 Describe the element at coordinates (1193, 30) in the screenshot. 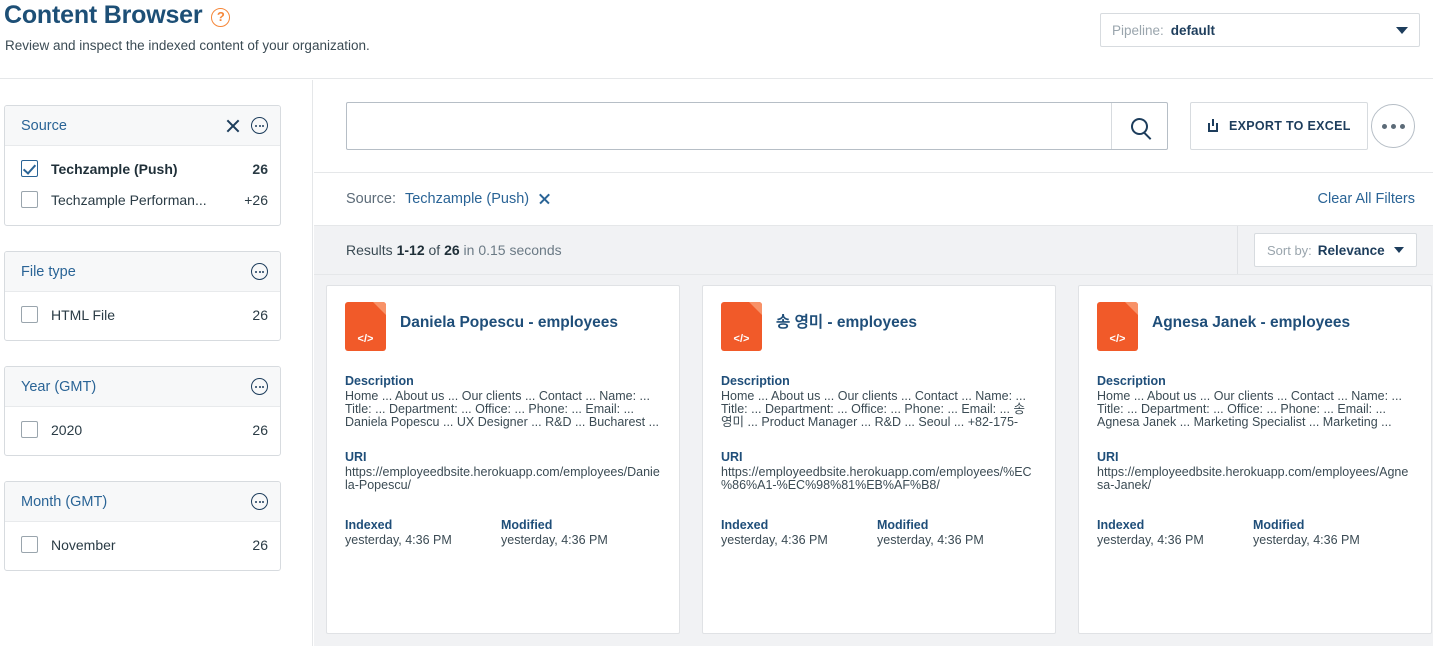

I see `pipeline-value: default` at that location.